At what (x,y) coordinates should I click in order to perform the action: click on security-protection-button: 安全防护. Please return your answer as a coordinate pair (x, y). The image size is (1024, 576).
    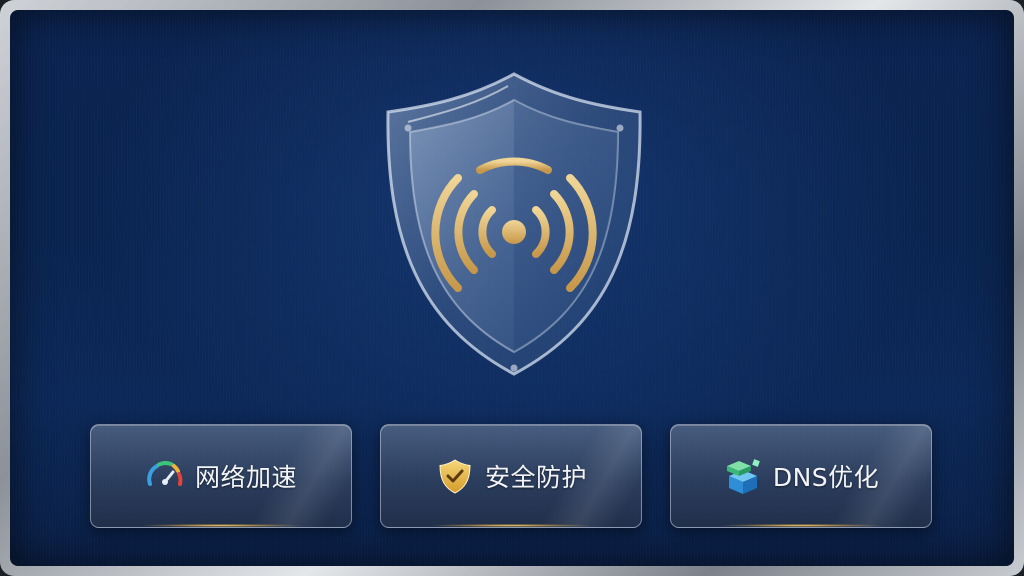
    Looking at the image, I should click on (511, 476).